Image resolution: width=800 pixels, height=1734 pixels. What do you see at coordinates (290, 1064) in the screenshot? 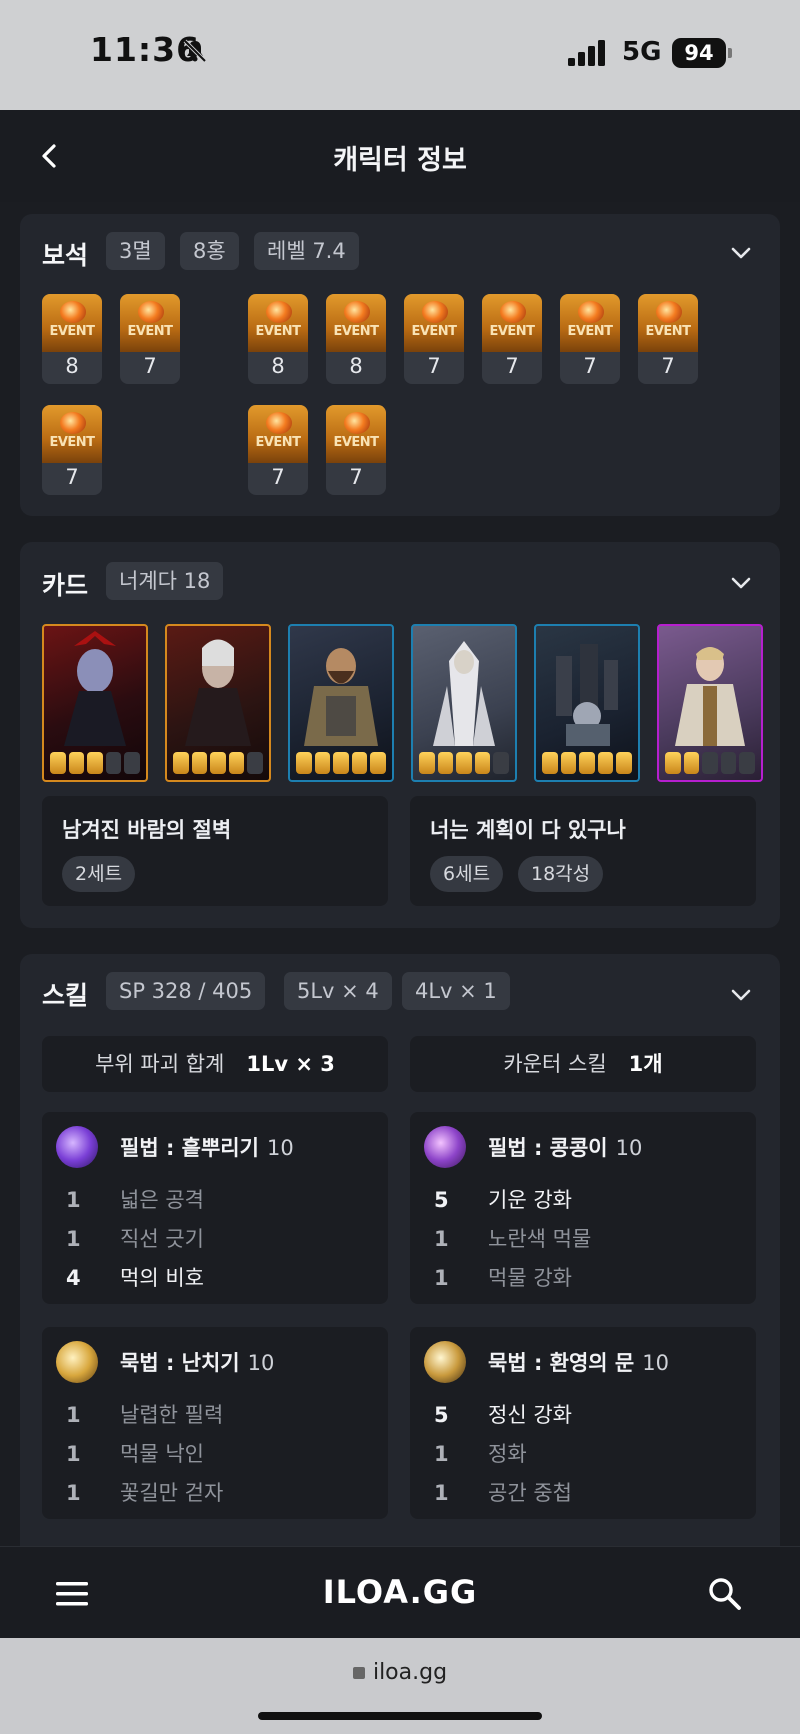
I see `part-break-value: 1Lv × 3` at bounding box center [290, 1064].